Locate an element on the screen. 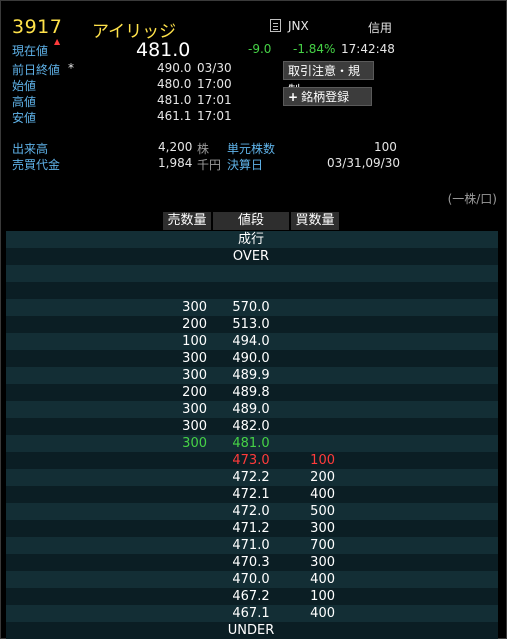  add-to-watchlist-label: 銘柄登録 is located at coordinates (325, 97).